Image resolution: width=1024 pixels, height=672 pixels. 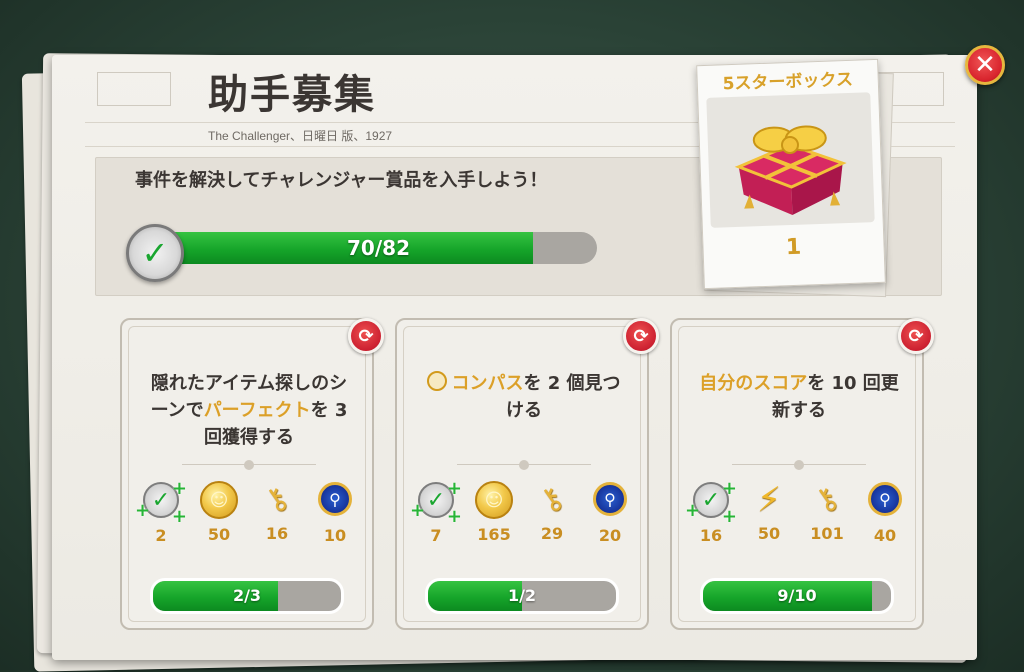 I want to click on reward-item: ☺ 50, so click(x=219, y=512).